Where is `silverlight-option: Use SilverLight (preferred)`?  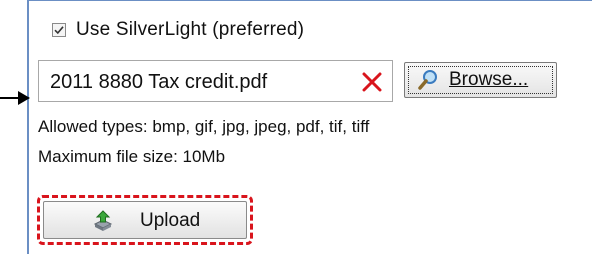
silverlight-option: Use SilverLight (preferred) is located at coordinates (178, 30).